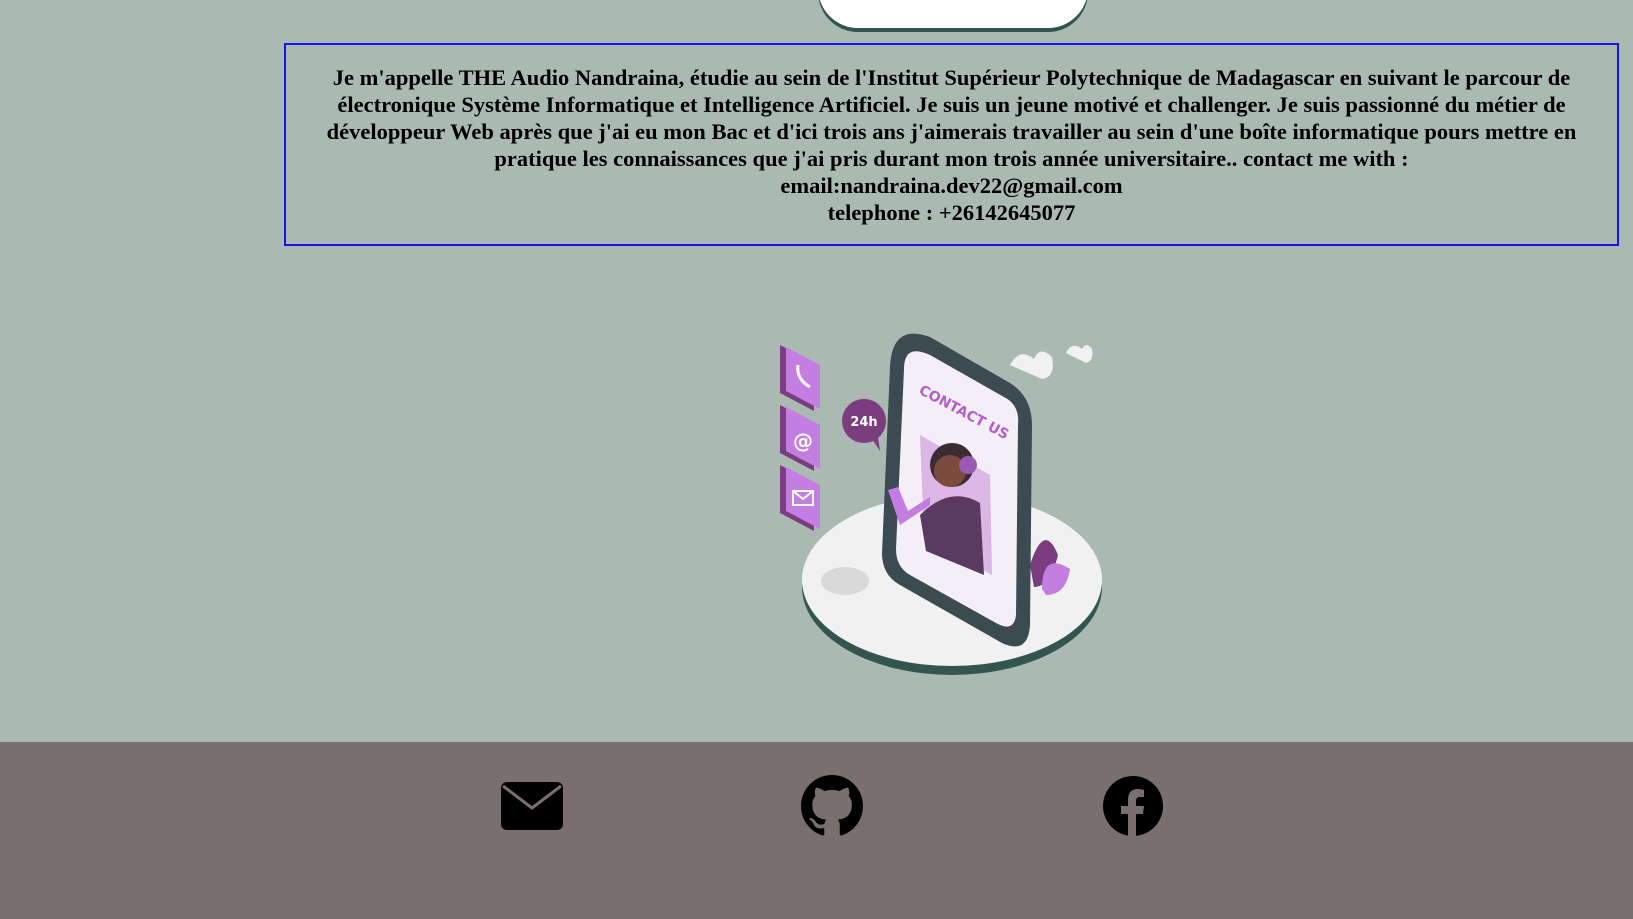 This screenshot has width=1633, height=919. What do you see at coordinates (941, 504) in the screenshot?
I see `contact-illustration-image: CONTACT US 24h @` at bounding box center [941, 504].